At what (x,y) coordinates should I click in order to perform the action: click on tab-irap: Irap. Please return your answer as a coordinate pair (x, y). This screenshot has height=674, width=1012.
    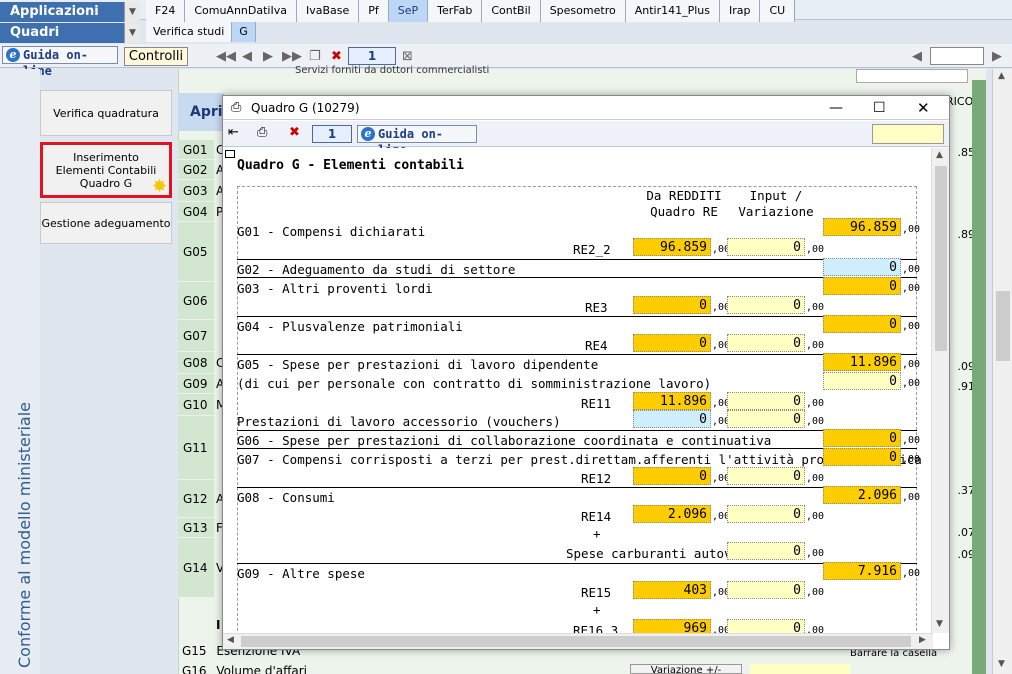
    Looking at the image, I should click on (740, 11).